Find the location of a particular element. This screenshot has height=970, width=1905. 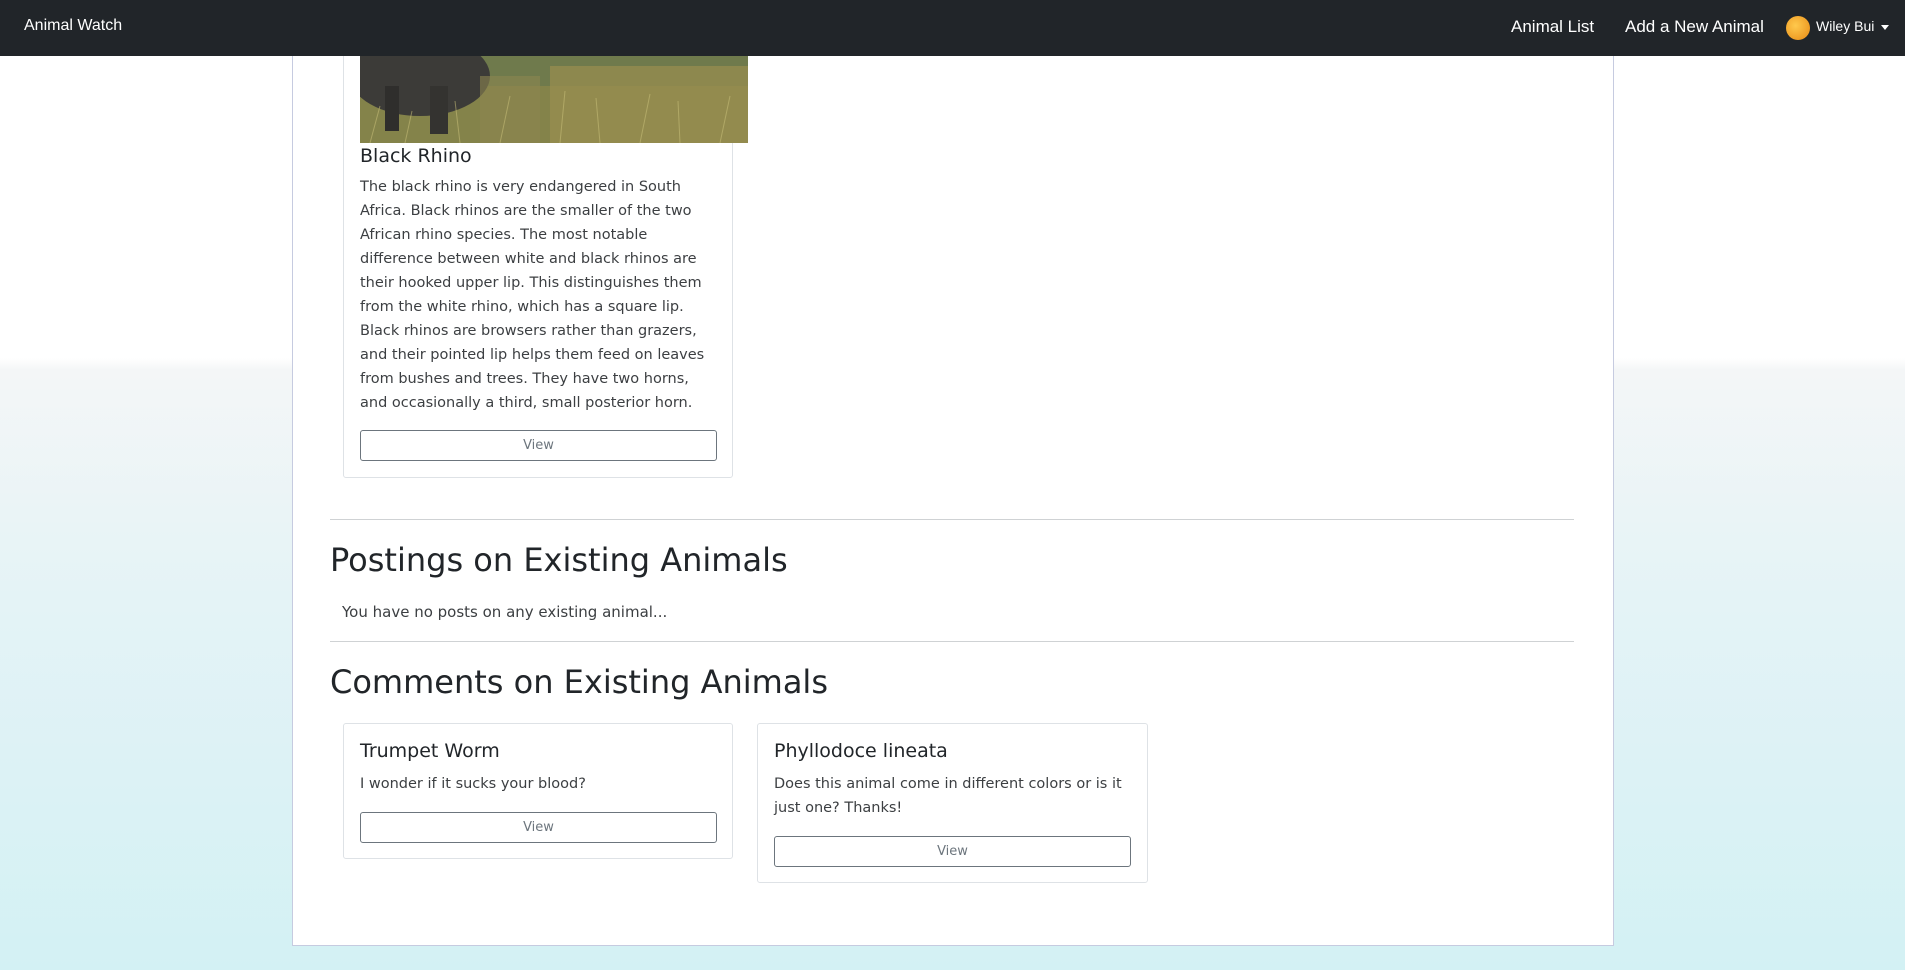

comment-card-title: Trumpet Worm is located at coordinates (430, 751).